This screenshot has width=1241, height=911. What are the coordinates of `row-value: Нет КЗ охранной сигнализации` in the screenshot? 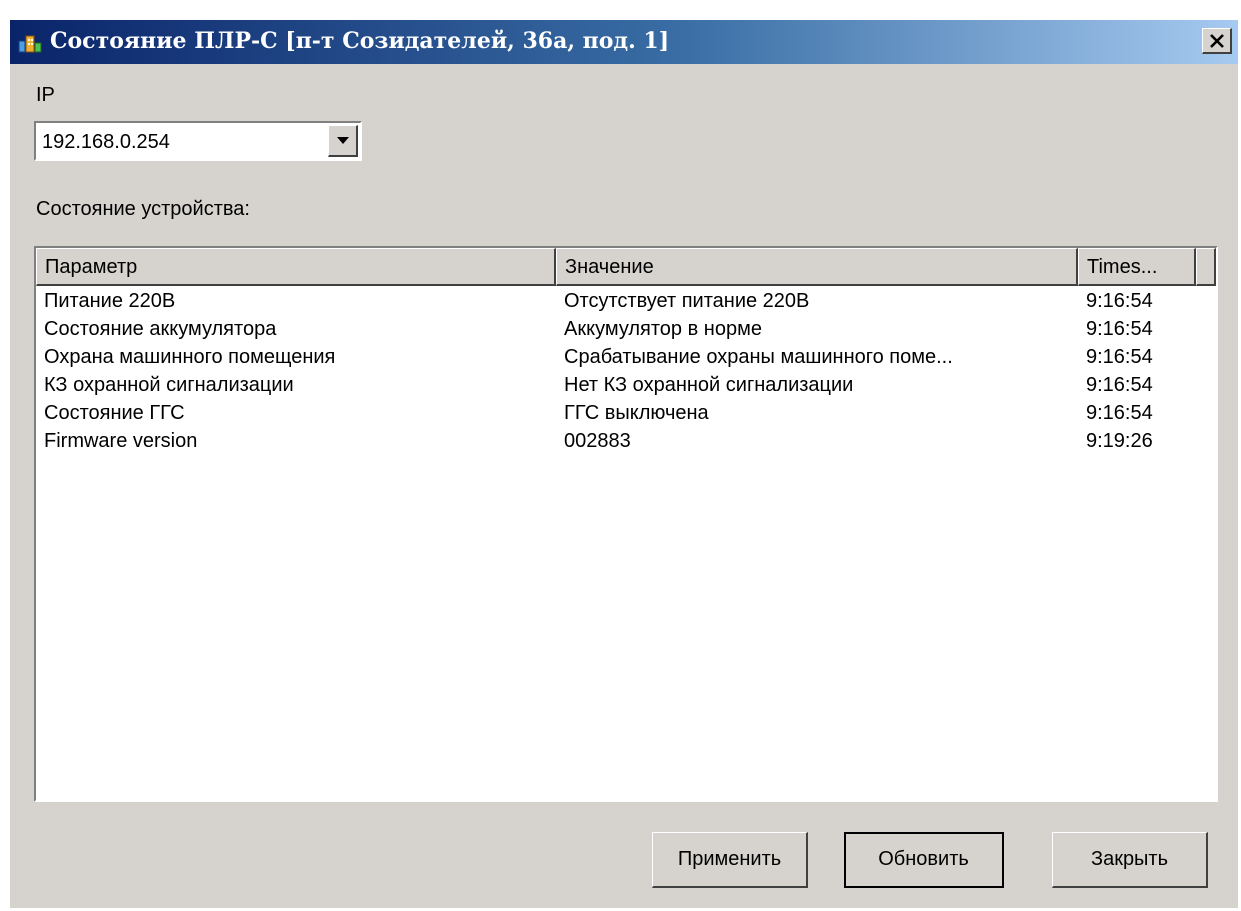 It's located at (709, 385).